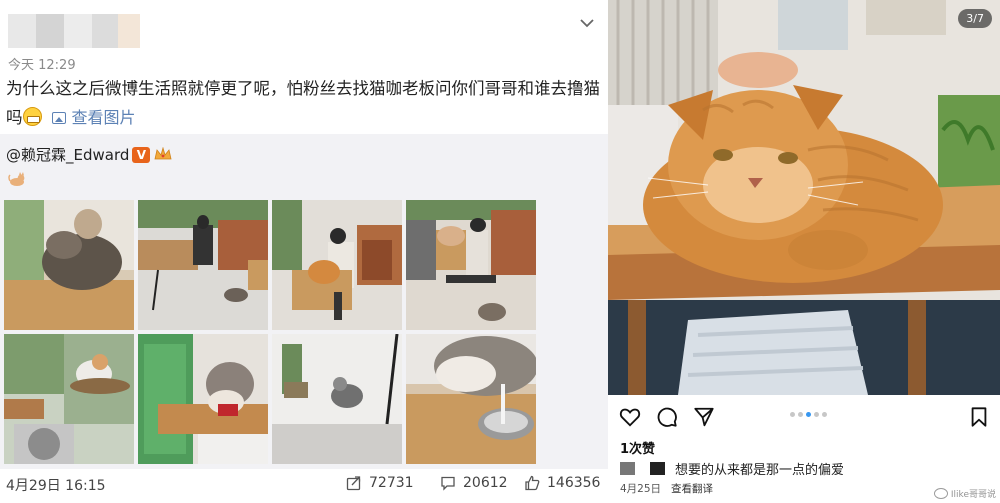 This screenshot has height=503, width=1000. Describe the element at coordinates (532, 483) in the screenshot. I see `thumbs-up-icon` at that location.